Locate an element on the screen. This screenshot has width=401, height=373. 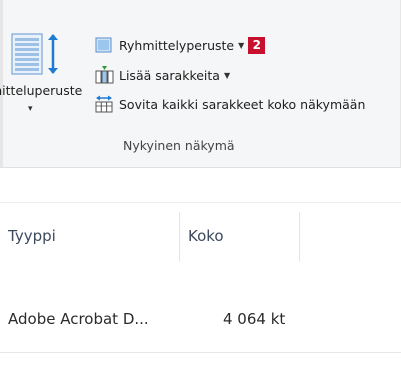
group-by-dropdown-button: Ryhmittelyperuste ▼ 2 is located at coordinates (180, 45).